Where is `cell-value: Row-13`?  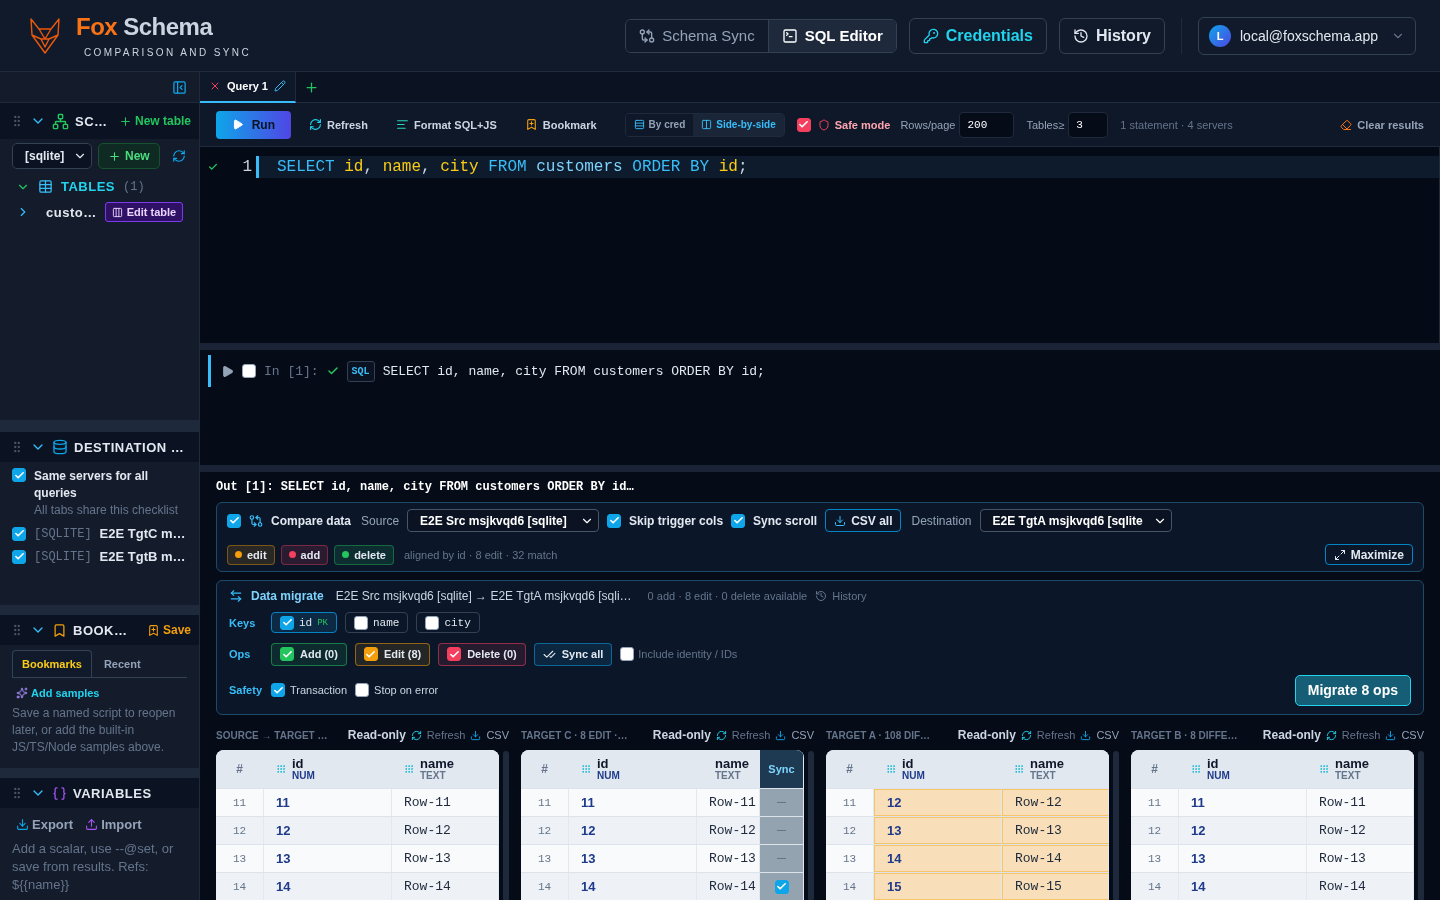 cell-value: Row-13 is located at coordinates (1038, 830).